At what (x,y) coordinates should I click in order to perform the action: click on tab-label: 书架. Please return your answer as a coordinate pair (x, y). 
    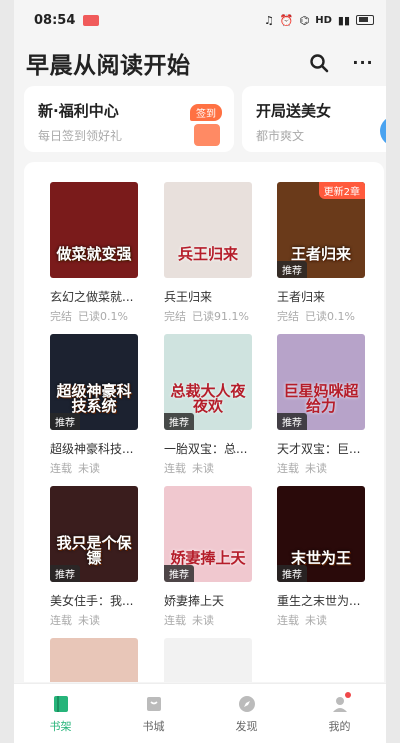
    Looking at the image, I should click on (60, 726).